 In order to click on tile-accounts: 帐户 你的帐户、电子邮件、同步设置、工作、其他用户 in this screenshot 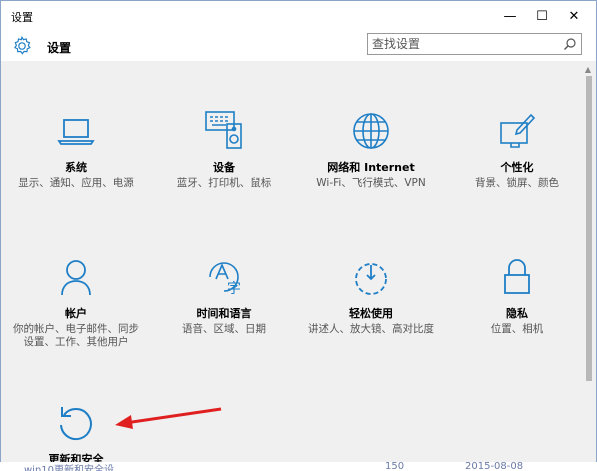, I will do `click(76, 302)`.